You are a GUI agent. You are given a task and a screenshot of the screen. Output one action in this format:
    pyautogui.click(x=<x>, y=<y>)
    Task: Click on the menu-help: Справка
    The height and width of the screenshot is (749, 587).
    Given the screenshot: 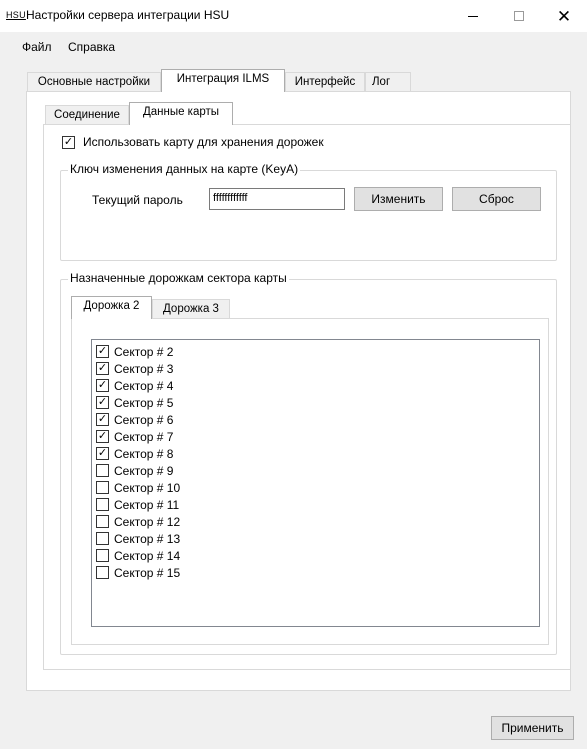 What is the action you would take?
    pyautogui.click(x=91, y=47)
    